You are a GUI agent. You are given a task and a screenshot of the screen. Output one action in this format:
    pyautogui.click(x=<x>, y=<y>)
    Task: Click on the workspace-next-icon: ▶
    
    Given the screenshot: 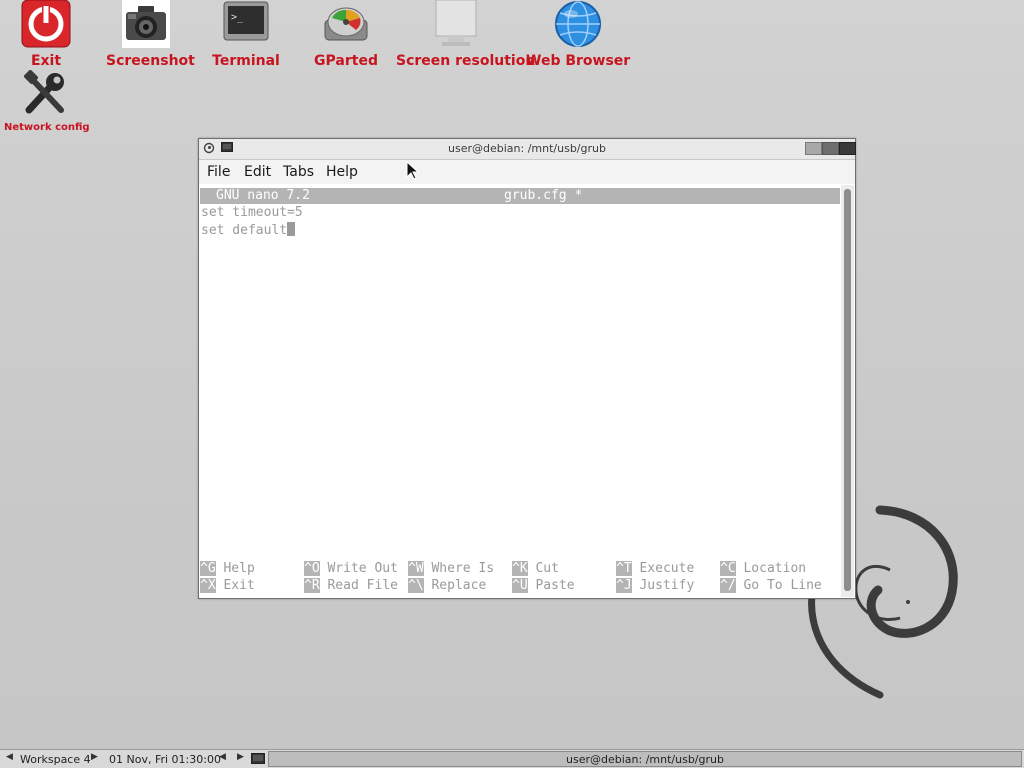 What is the action you would take?
    pyautogui.click(x=94, y=757)
    